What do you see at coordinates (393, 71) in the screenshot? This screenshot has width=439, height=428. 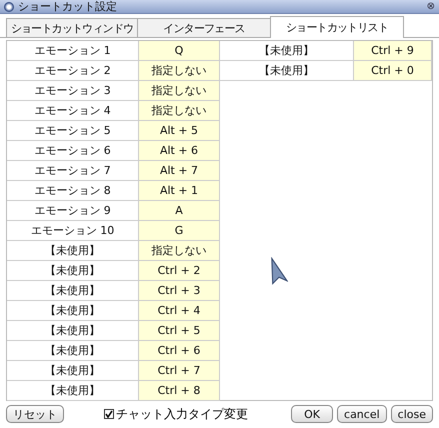 I see `shortcut-key: Ctrl + 0` at bounding box center [393, 71].